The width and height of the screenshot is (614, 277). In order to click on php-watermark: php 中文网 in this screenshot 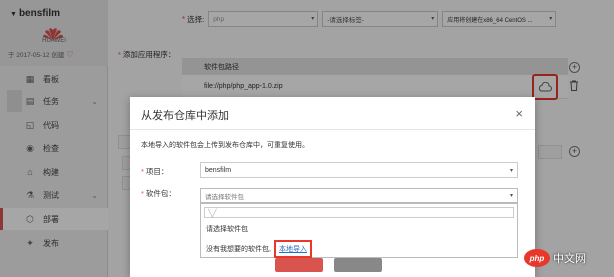, I will do `click(567, 258)`.